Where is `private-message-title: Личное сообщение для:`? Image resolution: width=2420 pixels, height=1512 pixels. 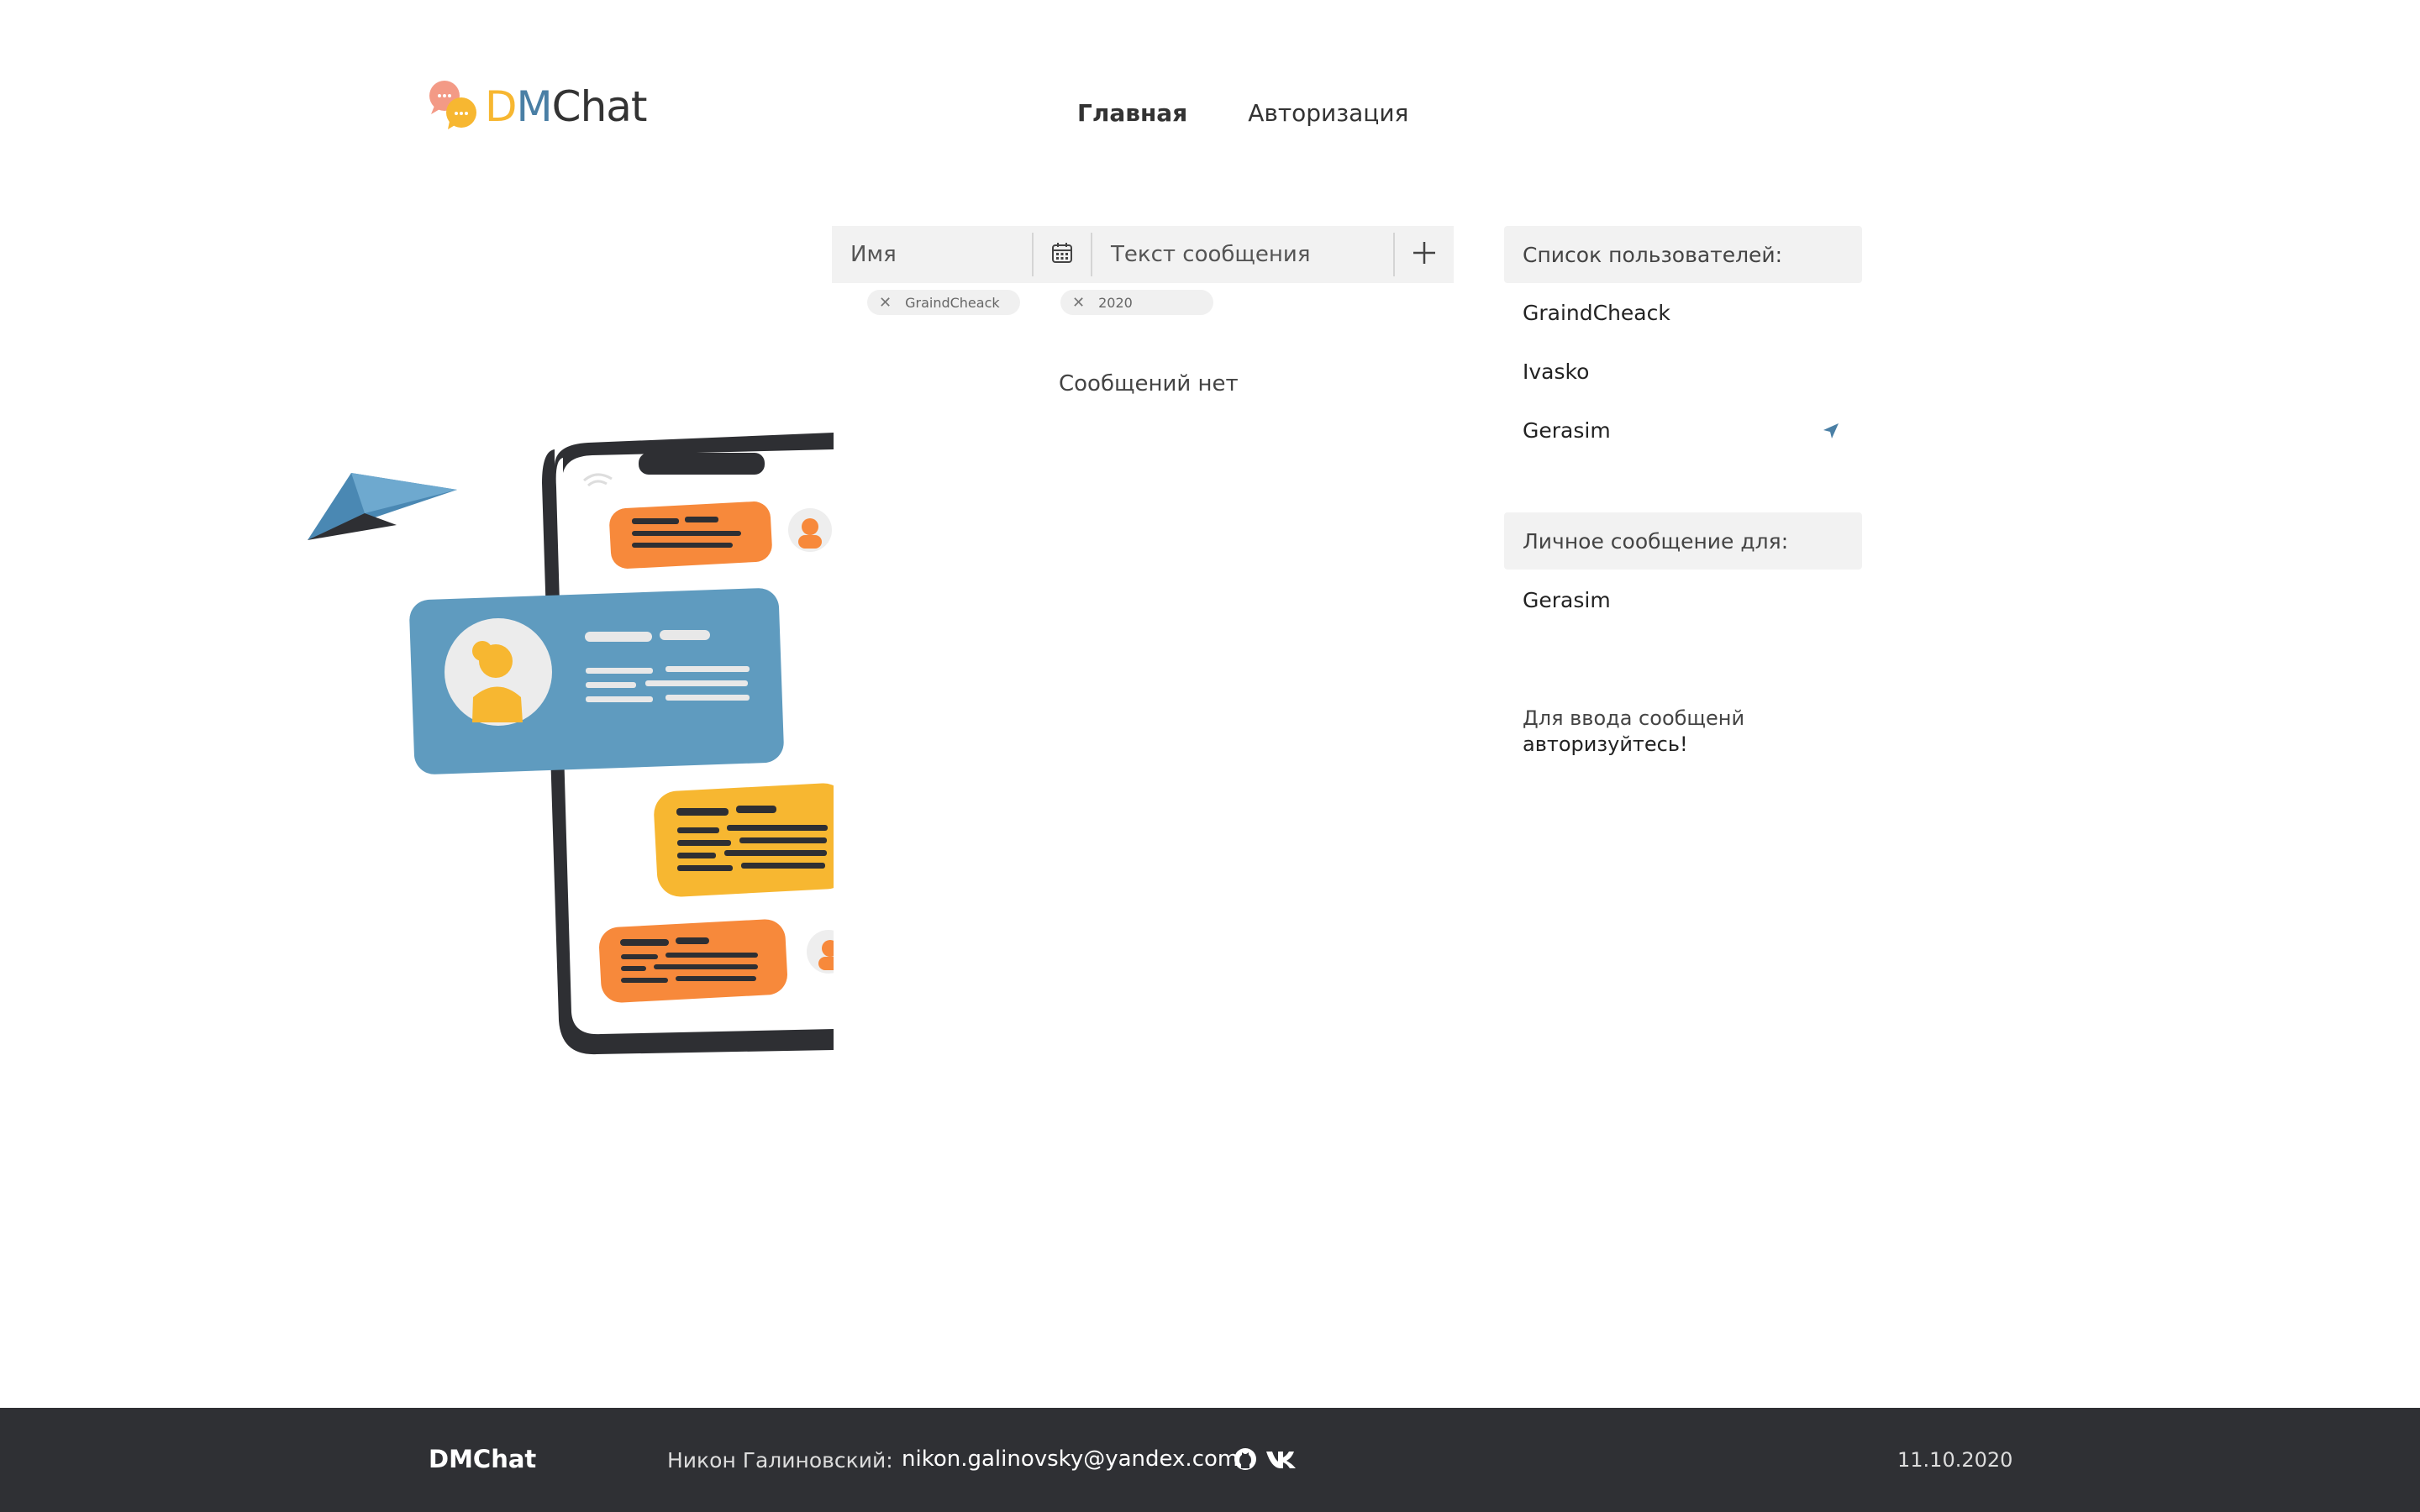
private-message-title: Личное сообщение для: is located at coordinates (1683, 541).